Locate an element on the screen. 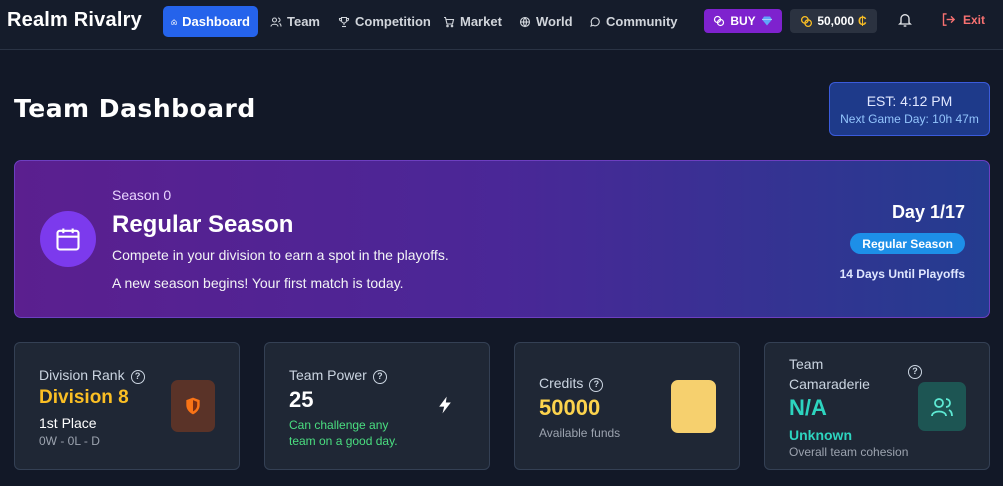 The width and height of the screenshot is (1003, 486). nav-item-team: Team is located at coordinates (295, 21).